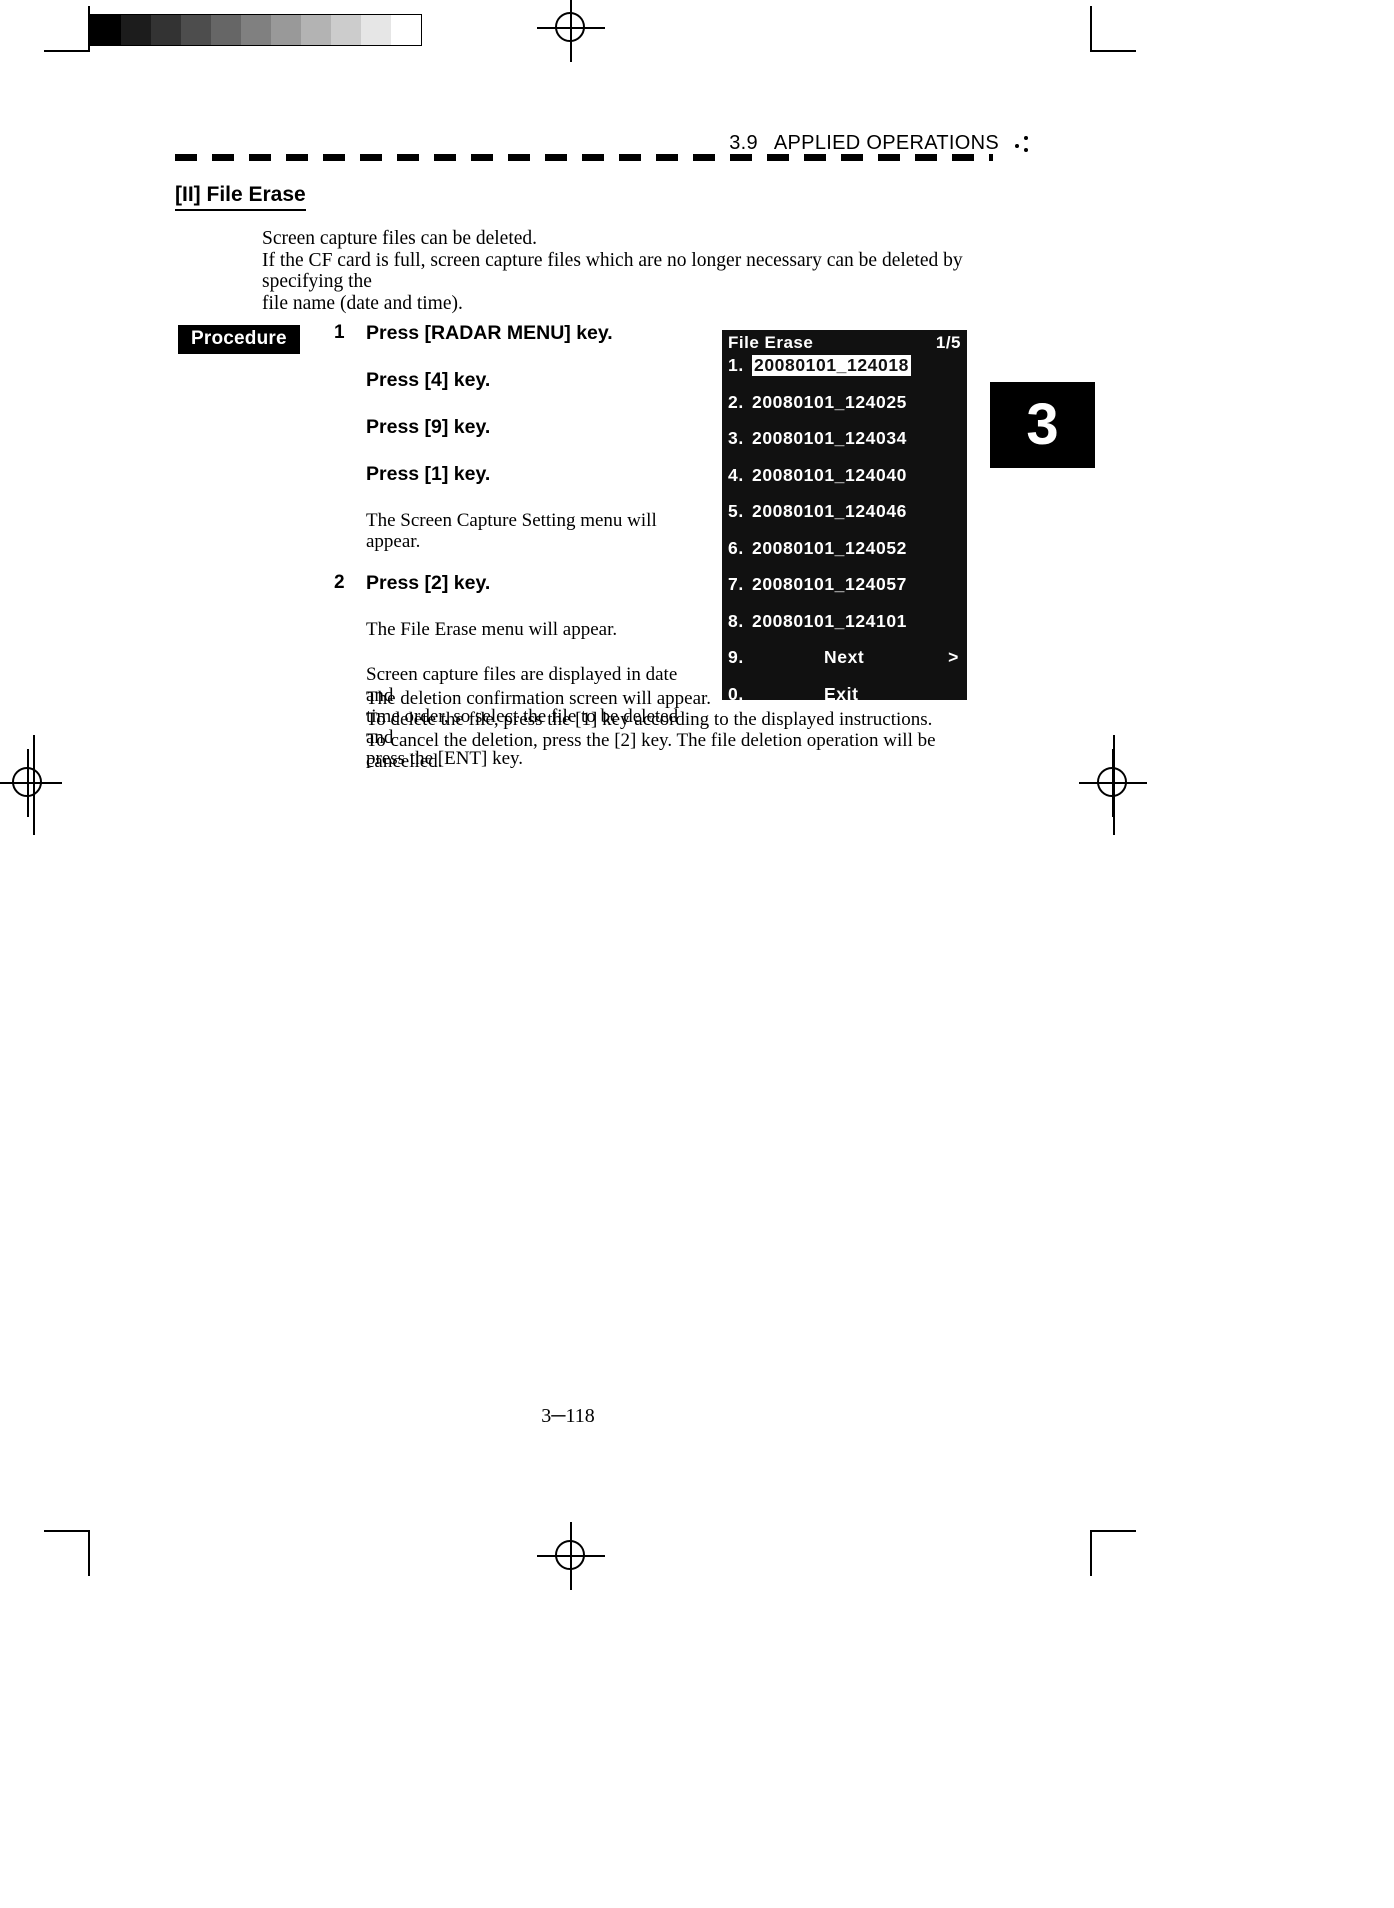 The width and height of the screenshot is (1394, 1908). What do you see at coordinates (736, 511) in the screenshot?
I see `lcd-row-index: 5.` at bounding box center [736, 511].